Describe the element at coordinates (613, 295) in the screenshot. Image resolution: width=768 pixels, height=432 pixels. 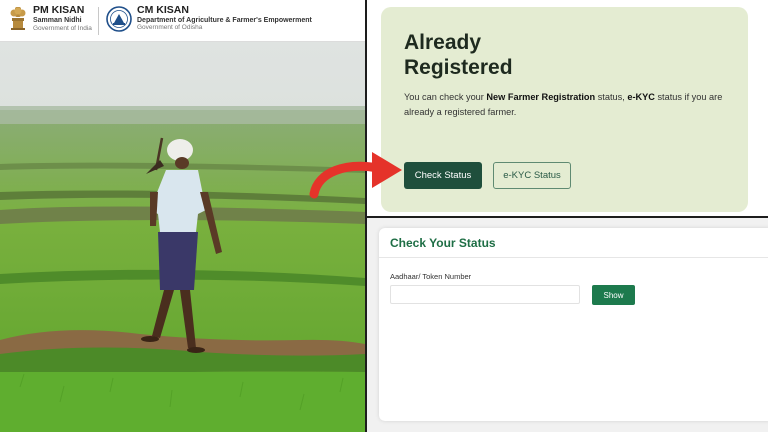
I see `show-button: Show` at that location.